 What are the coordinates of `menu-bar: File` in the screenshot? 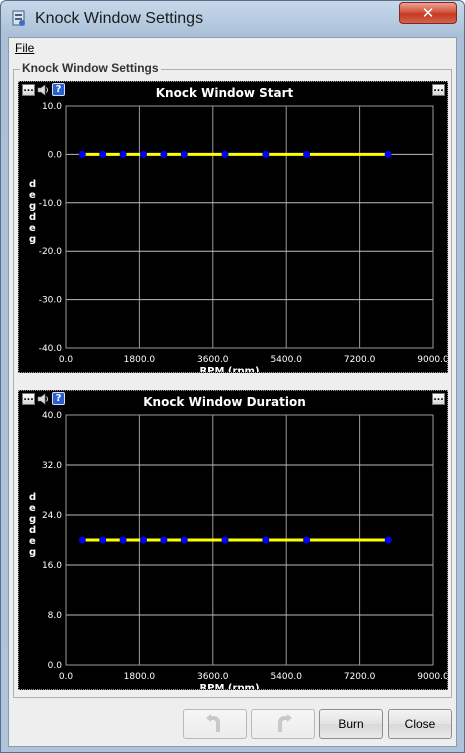 It's located at (232, 49).